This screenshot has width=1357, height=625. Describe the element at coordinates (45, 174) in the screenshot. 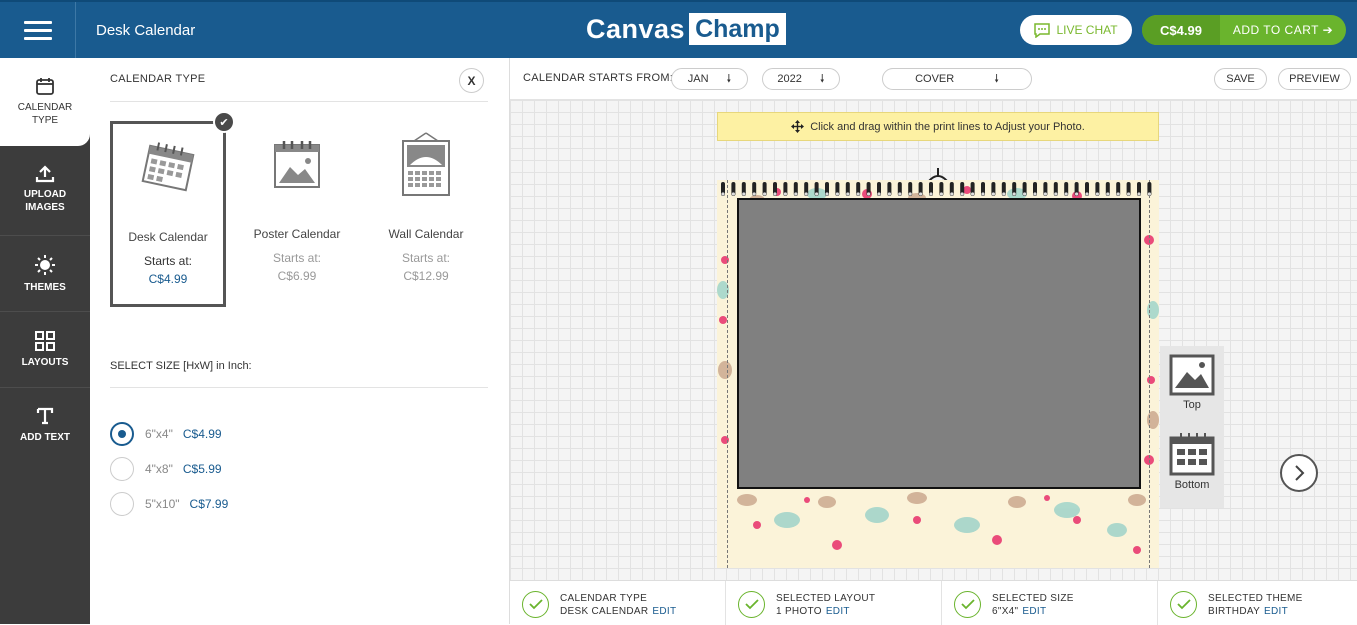

I see `upload-icon` at that location.